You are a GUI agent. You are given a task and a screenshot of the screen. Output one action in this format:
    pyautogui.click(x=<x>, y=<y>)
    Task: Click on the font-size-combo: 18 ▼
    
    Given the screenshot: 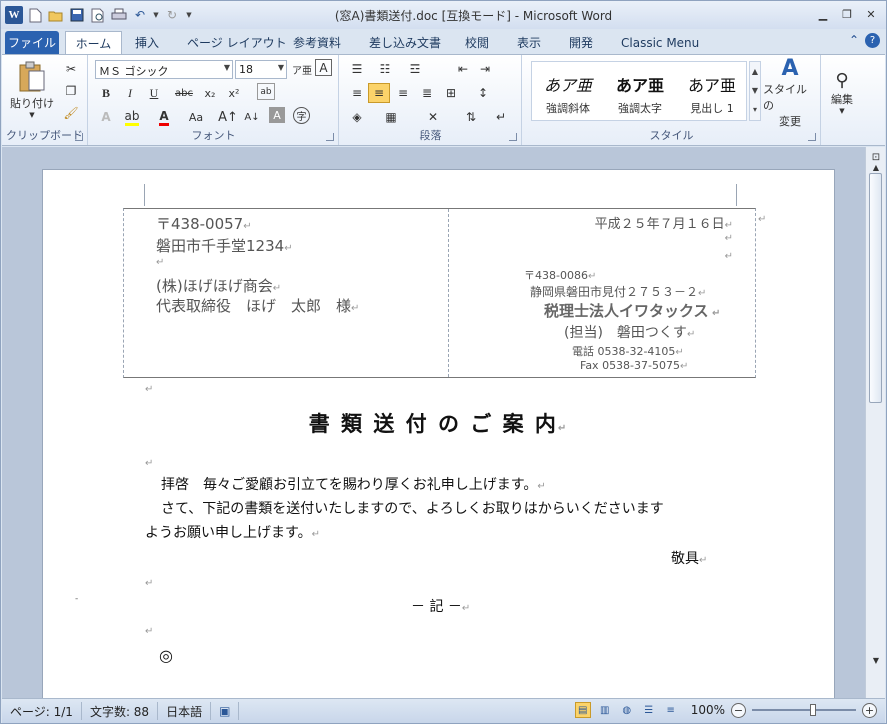 What is the action you would take?
    pyautogui.click(x=261, y=69)
    